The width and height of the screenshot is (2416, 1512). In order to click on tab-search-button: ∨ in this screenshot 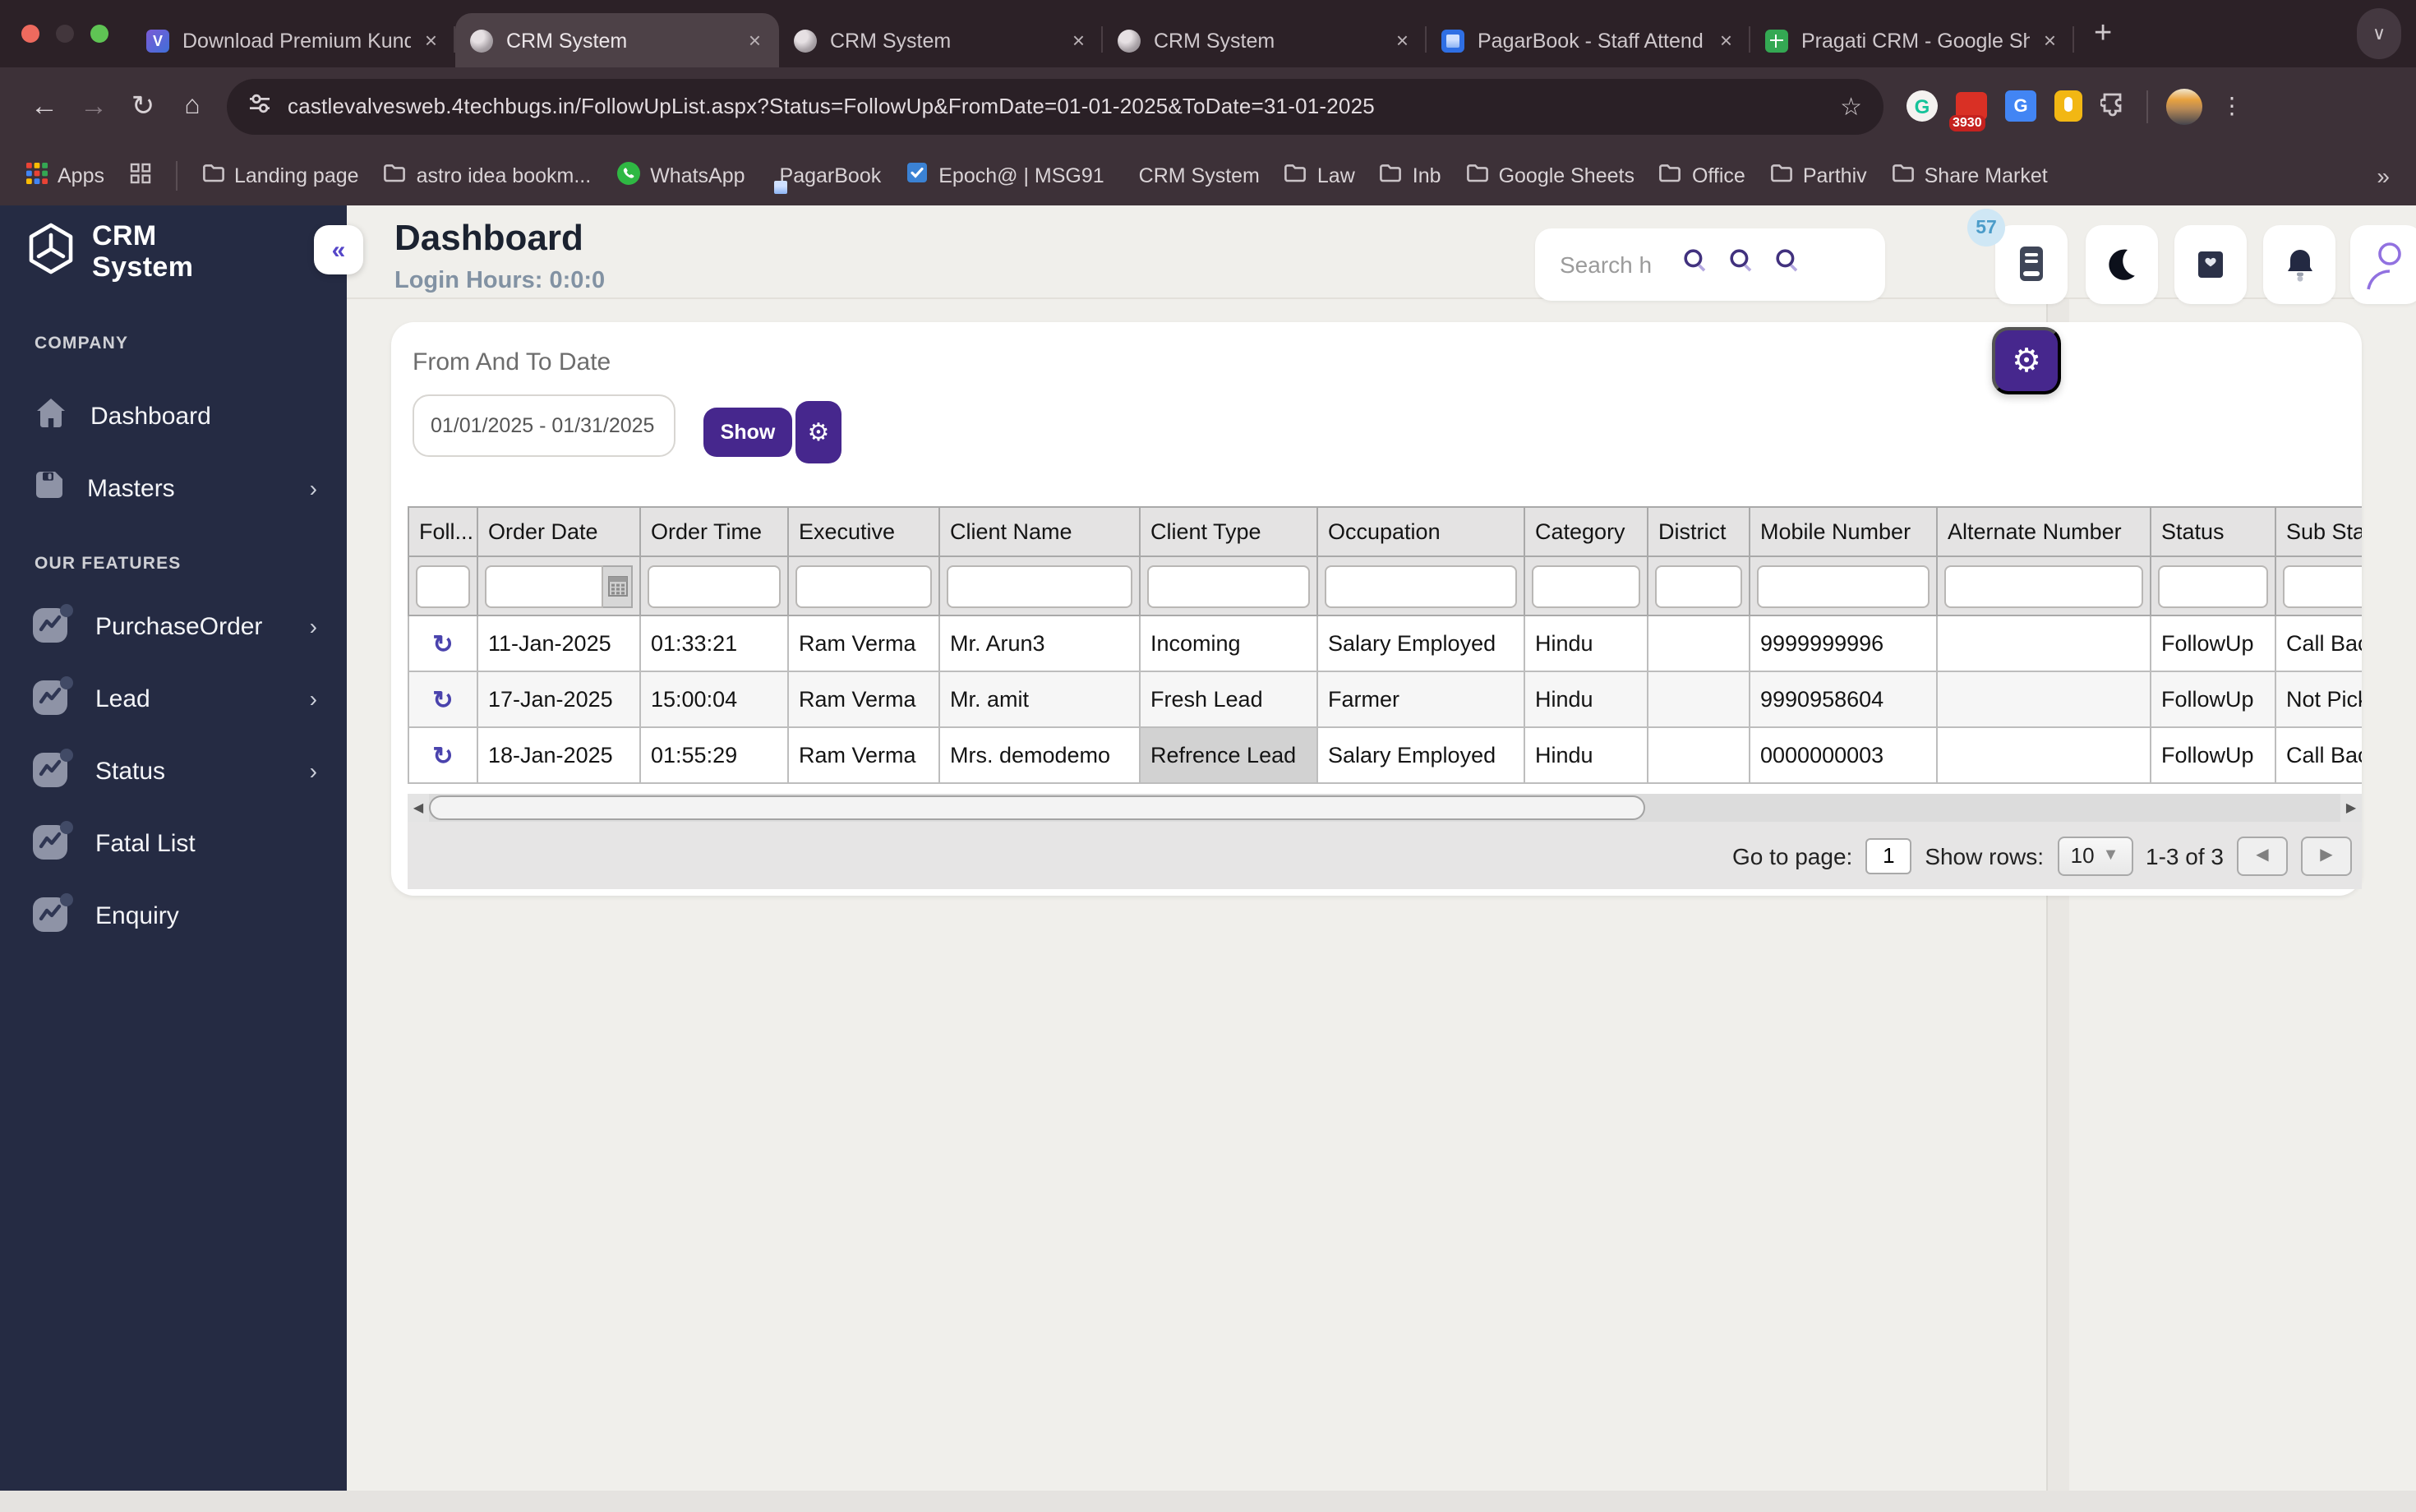, I will do `click(2379, 33)`.